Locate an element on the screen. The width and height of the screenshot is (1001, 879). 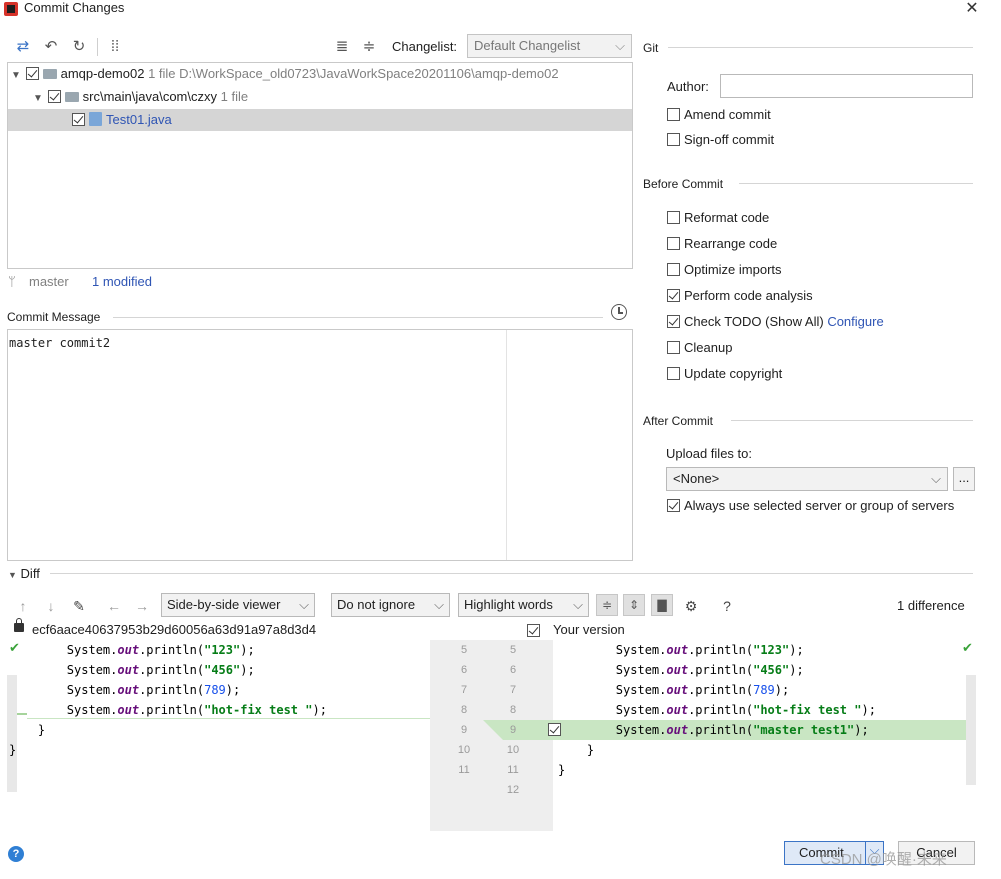
amend-commit-option: Amend commit is located at coordinates (719, 114).